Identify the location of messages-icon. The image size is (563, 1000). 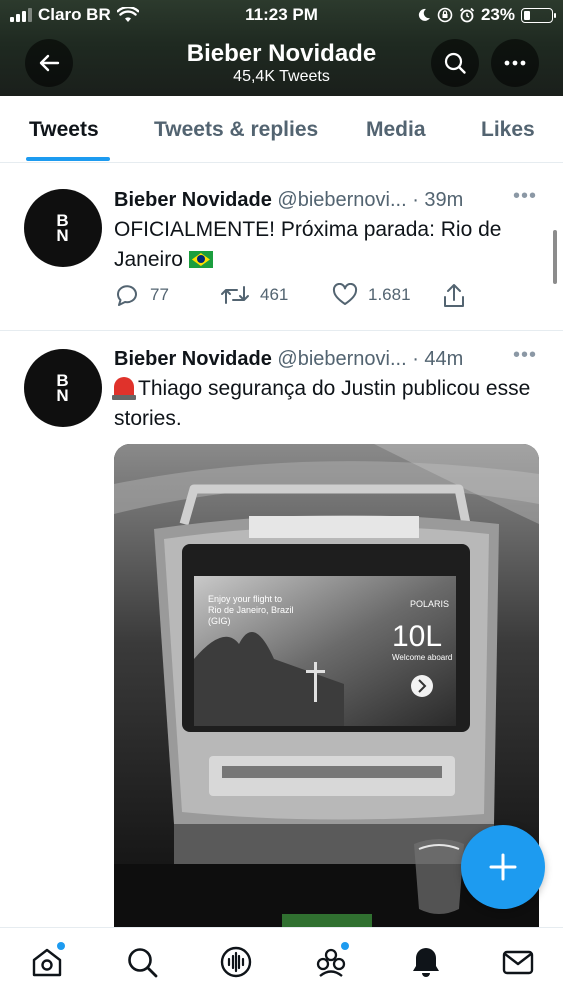
(518, 962).